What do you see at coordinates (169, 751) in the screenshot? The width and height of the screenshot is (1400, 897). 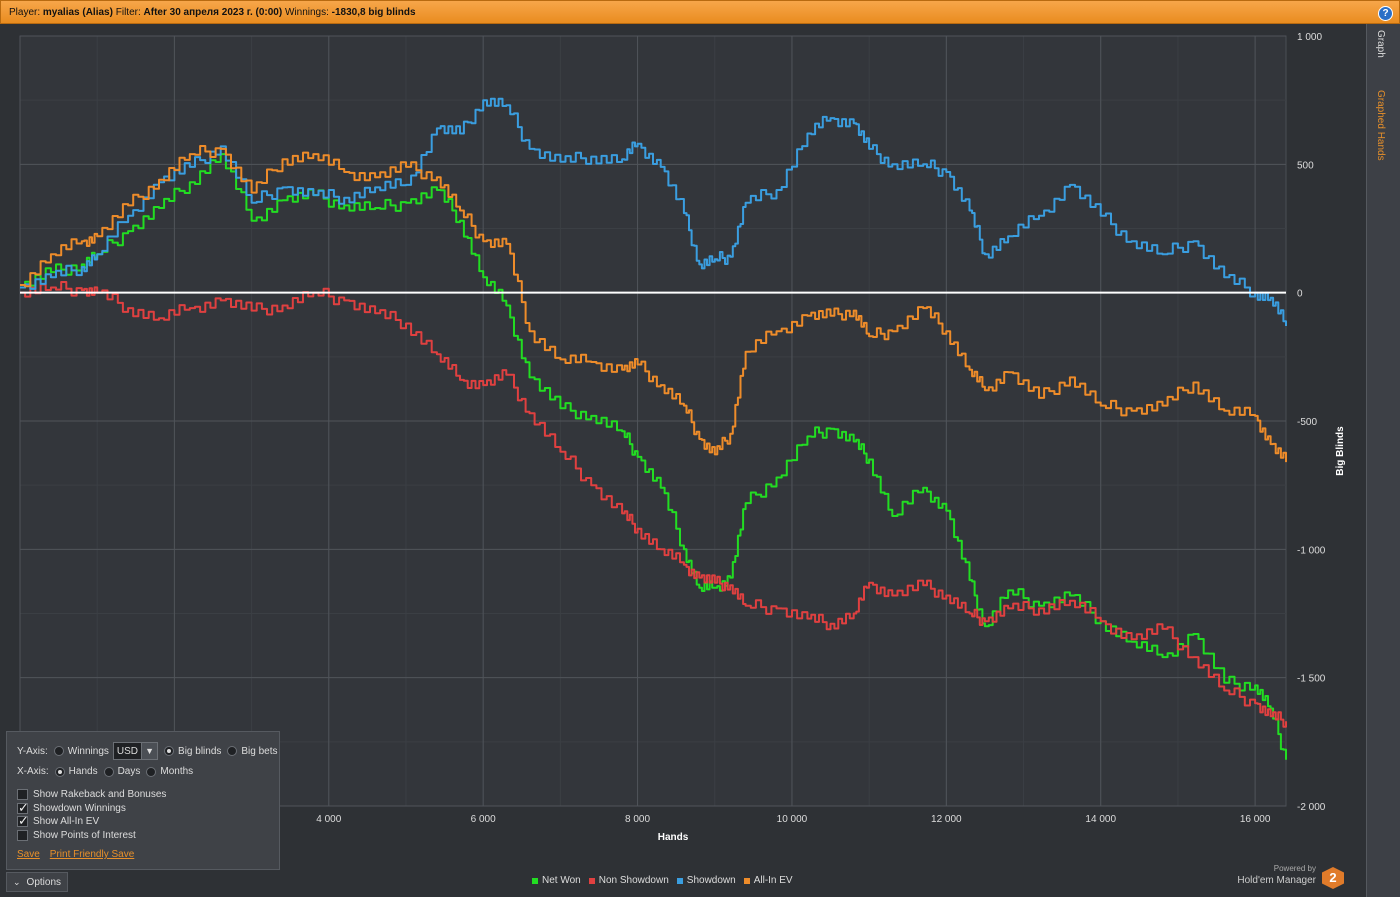 I see `radio-big-blinds` at bounding box center [169, 751].